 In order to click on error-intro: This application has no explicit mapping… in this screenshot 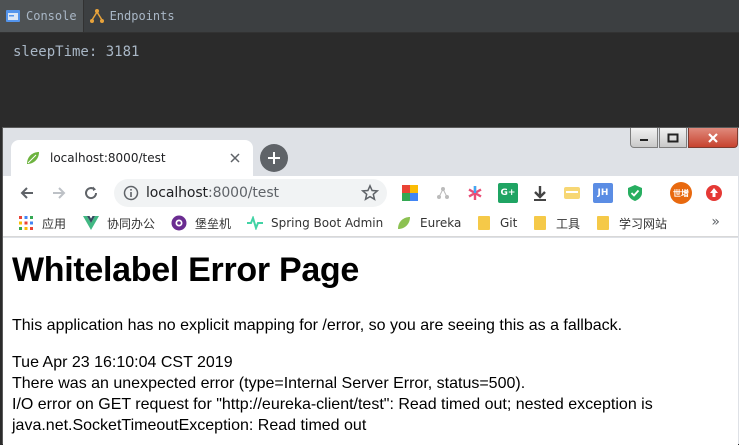, I will do `click(317, 325)`.